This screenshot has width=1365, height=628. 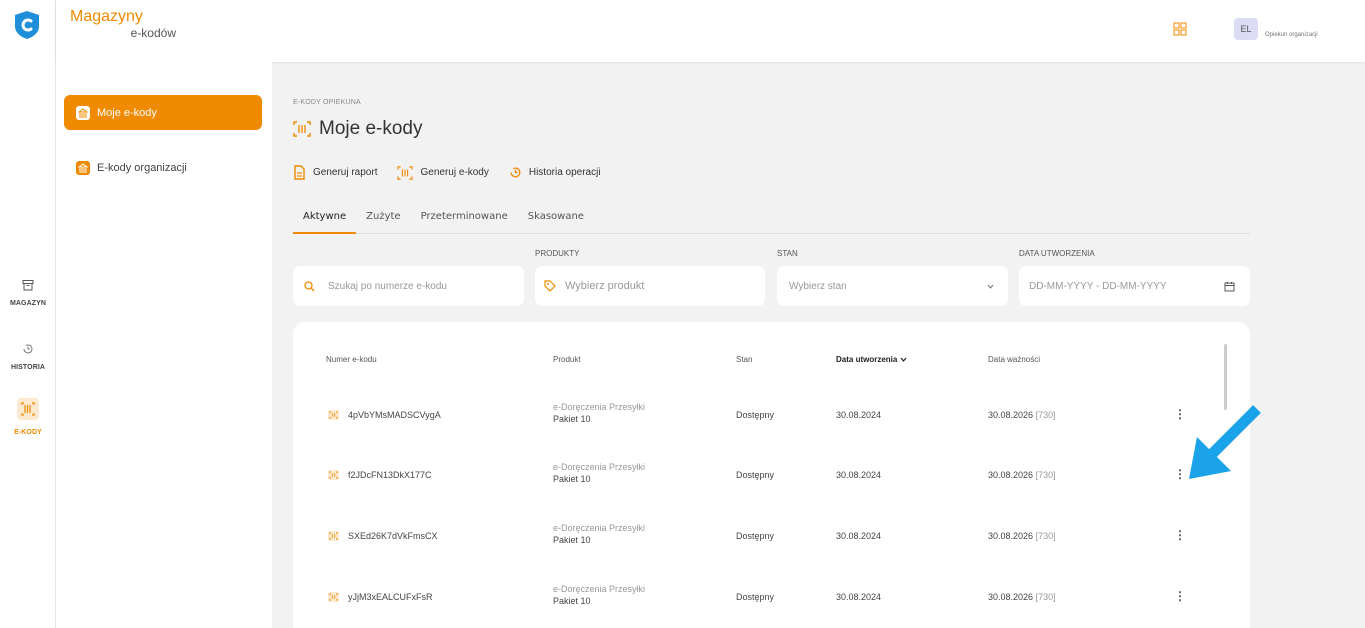 What do you see at coordinates (867, 359) in the screenshot?
I see `column-header-created-label: Data utworzenia` at bounding box center [867, 359].